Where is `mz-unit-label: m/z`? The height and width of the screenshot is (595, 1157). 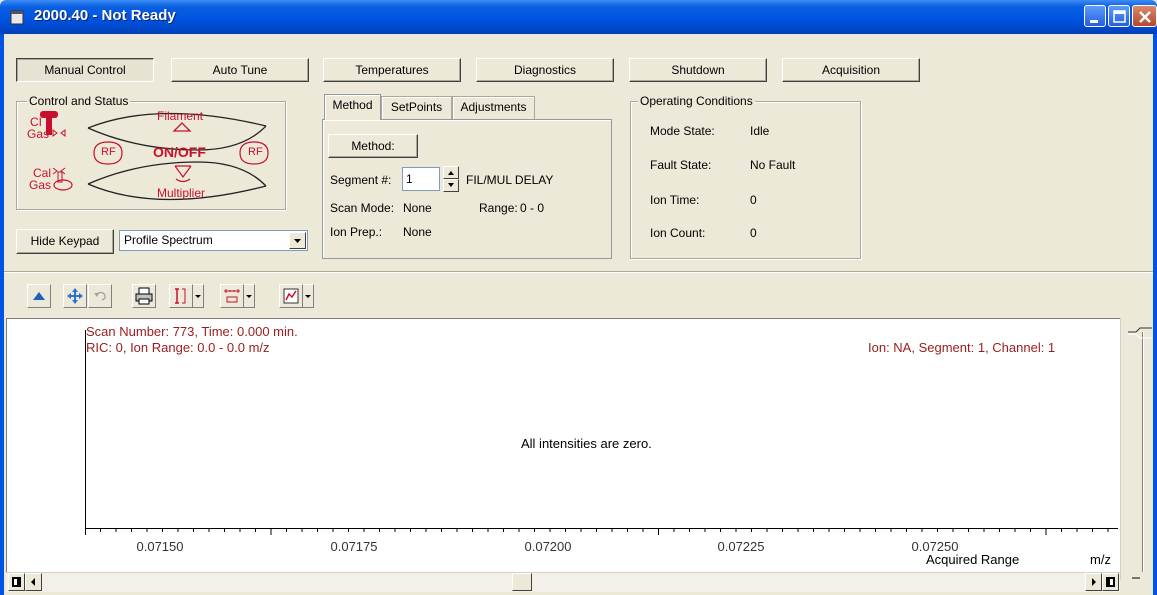 mz-unit-label: m/z is located at coordinates (1100, 559).